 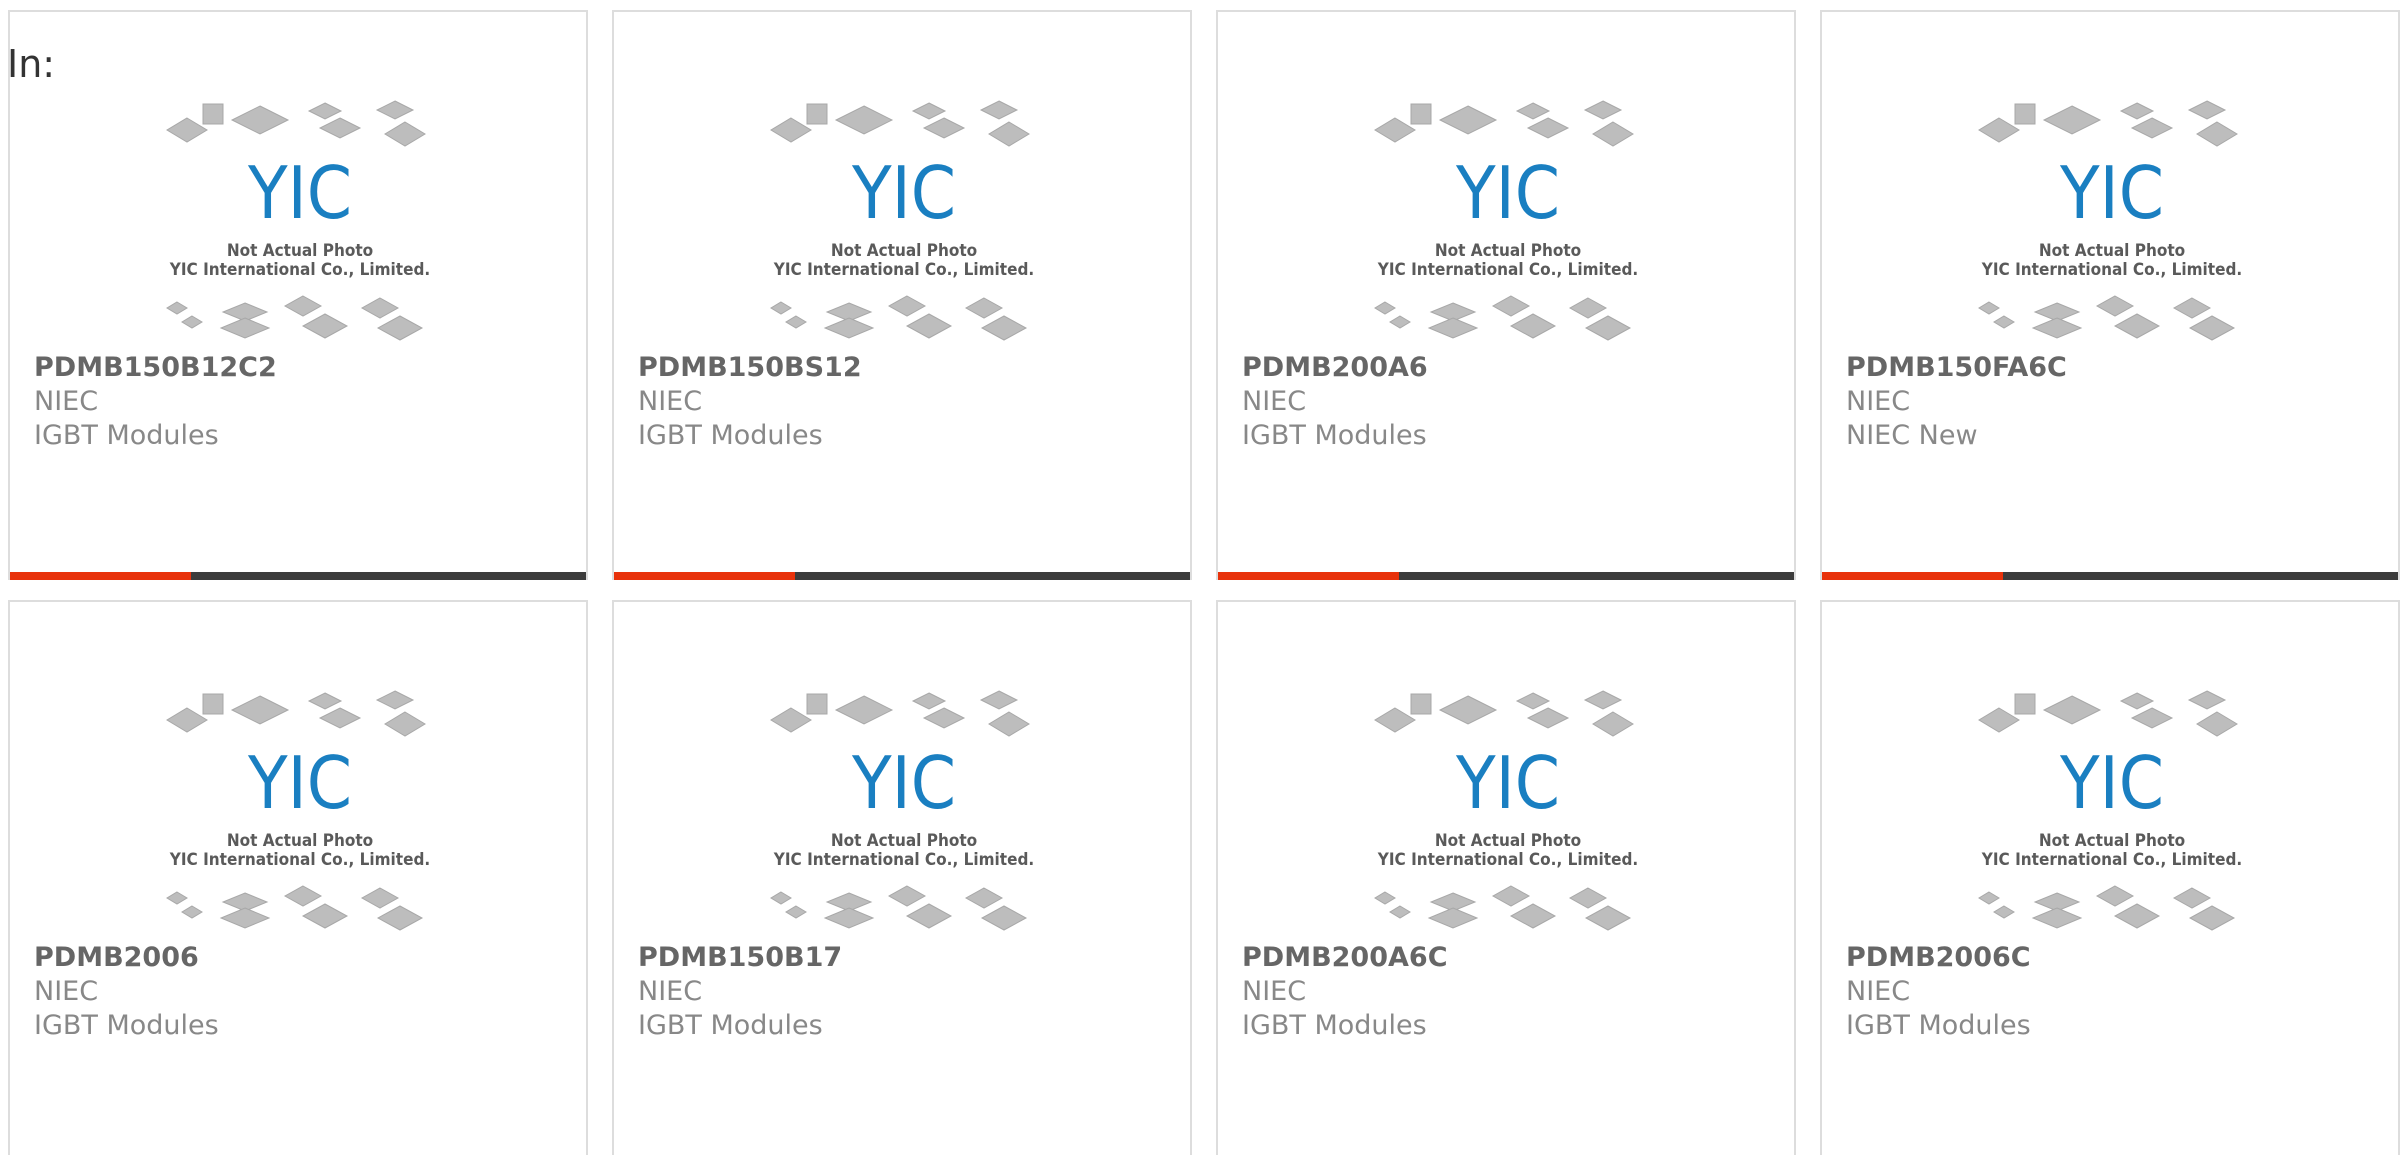 I want to click on placeholder-caption: YIC International Co., Limited., so click(x=903, y=860).